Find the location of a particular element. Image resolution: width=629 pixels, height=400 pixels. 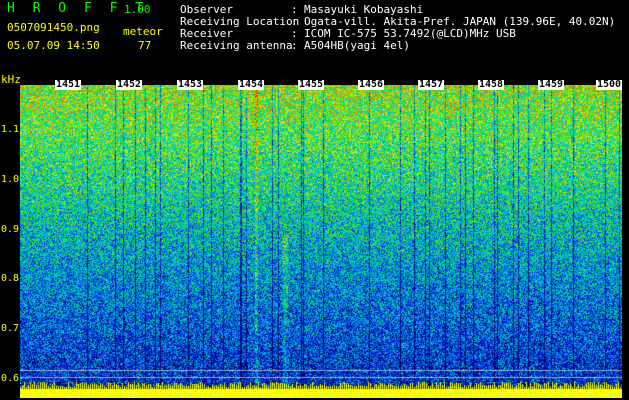

x-tick-label: 1455 is located at coordinates (311, 84).